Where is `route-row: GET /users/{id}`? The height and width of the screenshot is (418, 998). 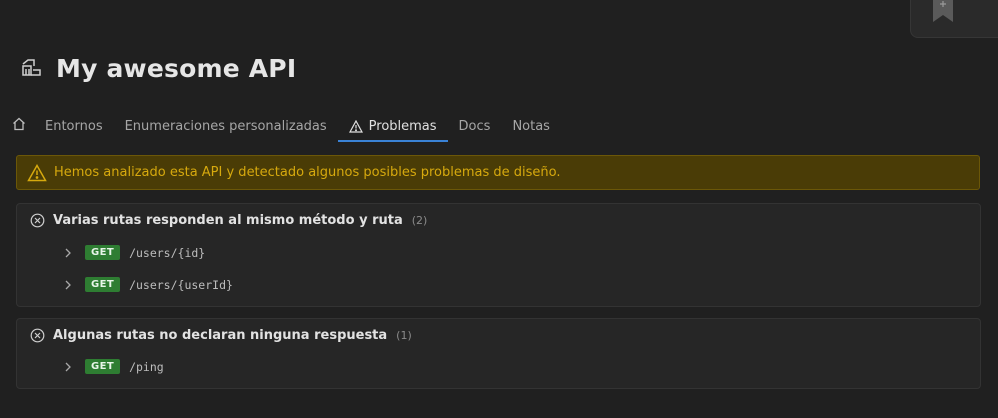 route-row: GET /users/{id} is located at coordinates (134, 252).